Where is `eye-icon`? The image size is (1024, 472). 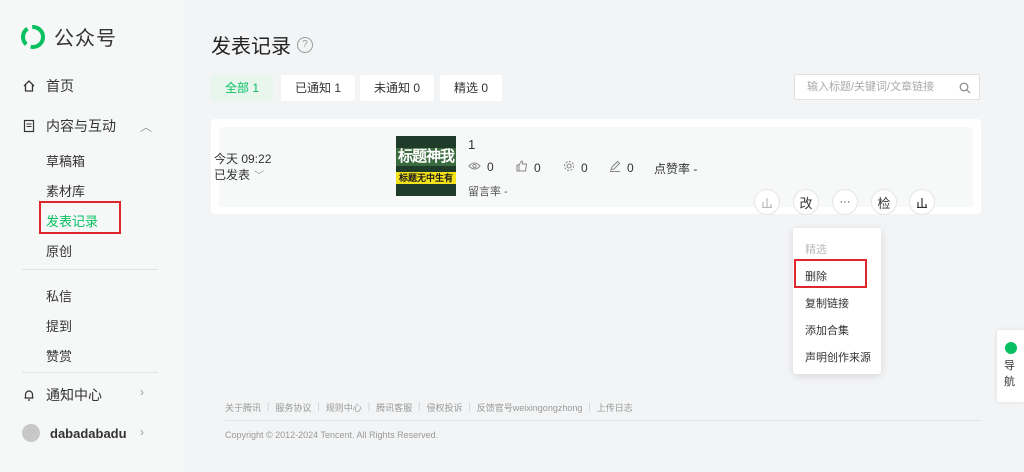 eye-icon is located at coordinates (474, 167).